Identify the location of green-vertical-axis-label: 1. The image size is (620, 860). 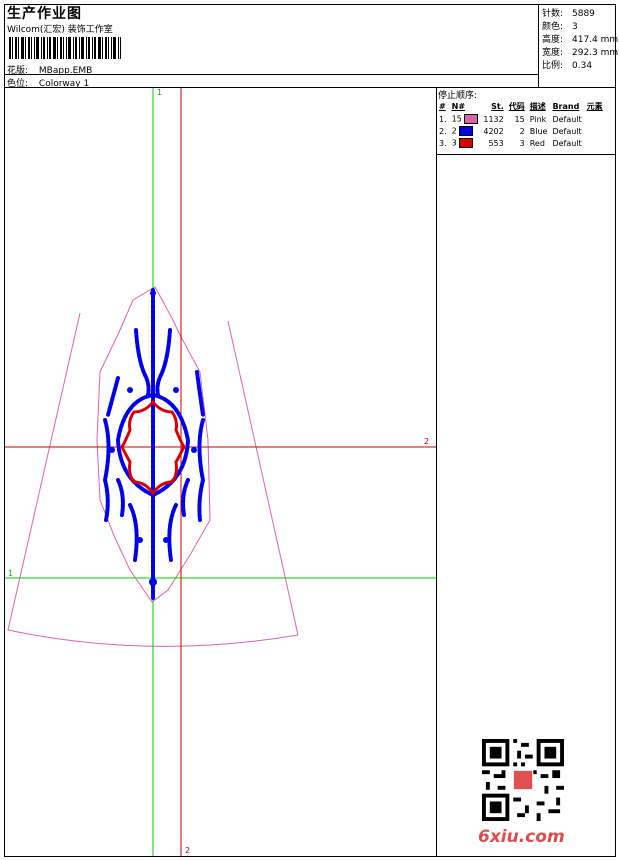
(160, 92).